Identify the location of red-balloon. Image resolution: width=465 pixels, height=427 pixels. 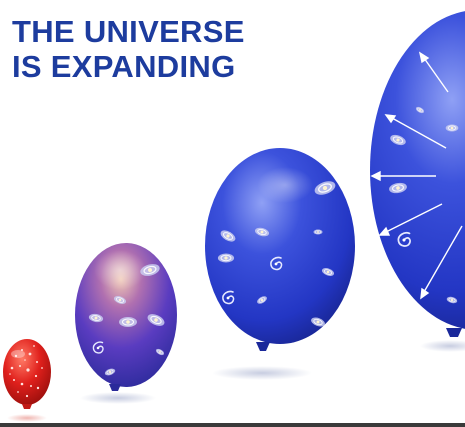
(27, 380).